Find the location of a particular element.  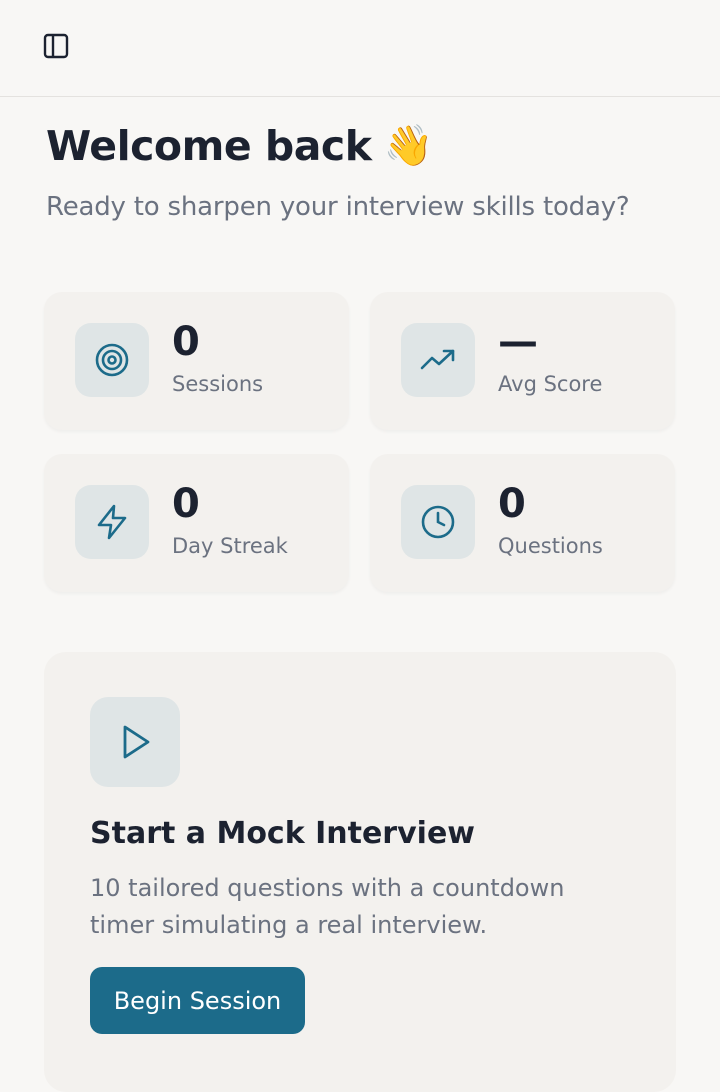

cta-icon-box is located at coordinates (135, 742).